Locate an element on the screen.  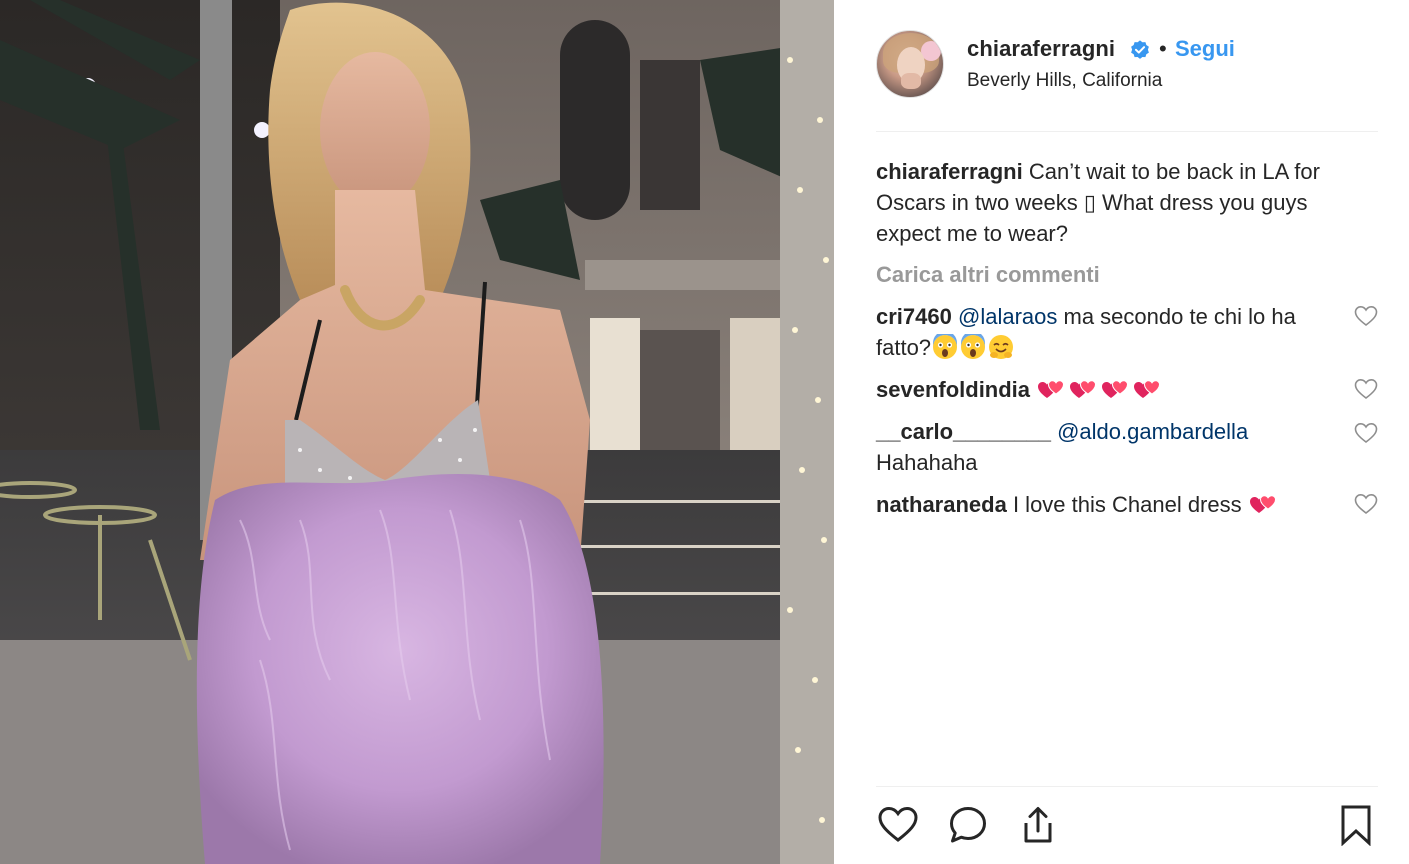
save-button is located at coordinates (1356, 826).